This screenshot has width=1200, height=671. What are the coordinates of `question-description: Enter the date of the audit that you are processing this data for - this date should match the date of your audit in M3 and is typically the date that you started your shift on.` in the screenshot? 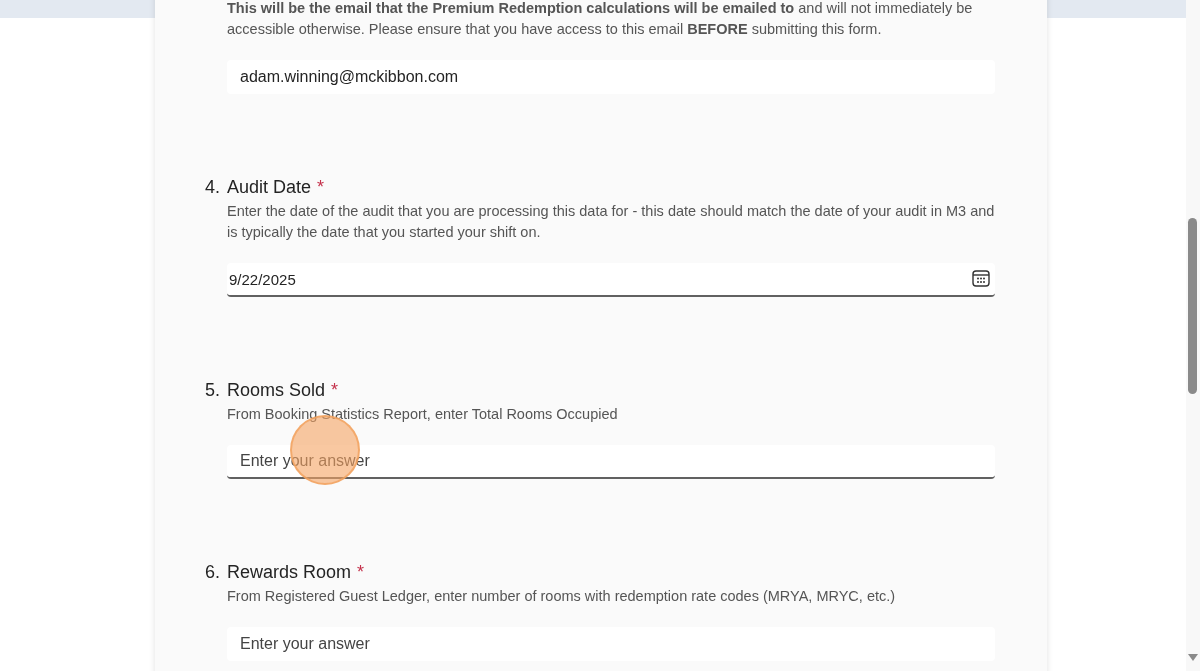 It's located at (611, 222).